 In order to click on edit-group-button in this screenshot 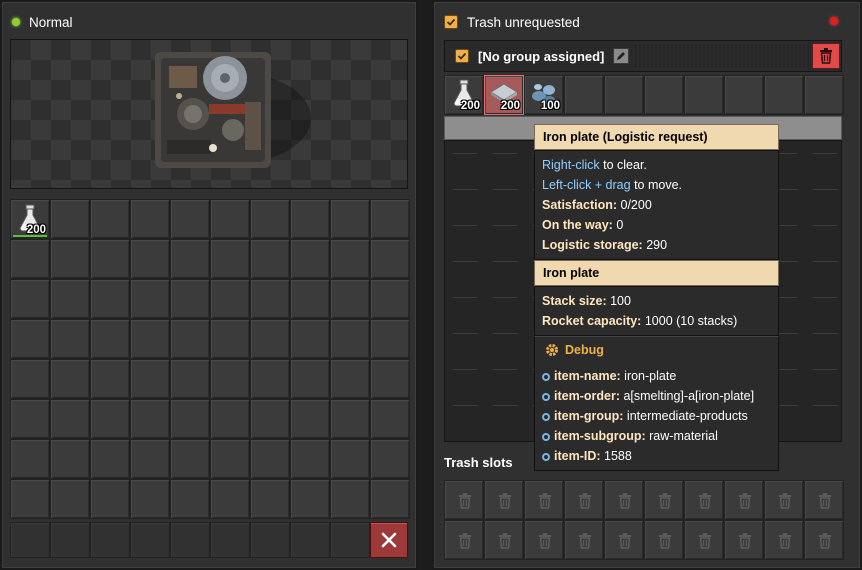, I will do `click(621, 56)`.